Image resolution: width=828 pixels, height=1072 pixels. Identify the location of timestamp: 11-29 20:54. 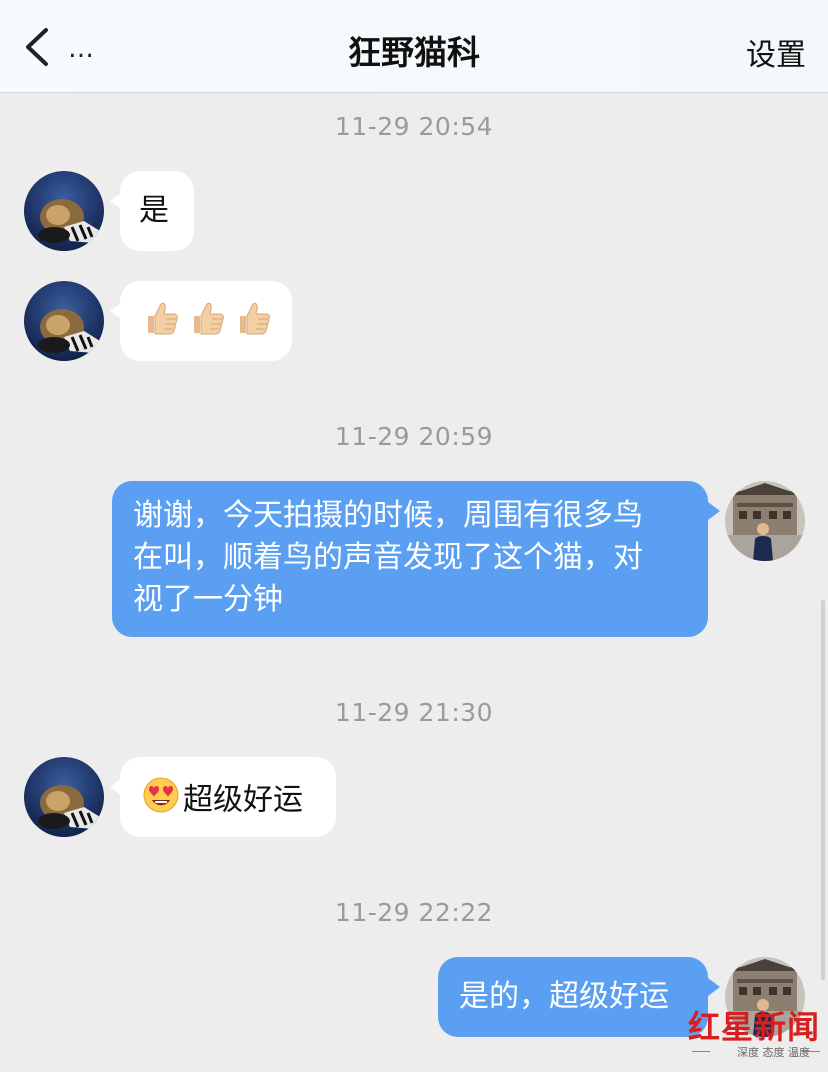
(414, 126).